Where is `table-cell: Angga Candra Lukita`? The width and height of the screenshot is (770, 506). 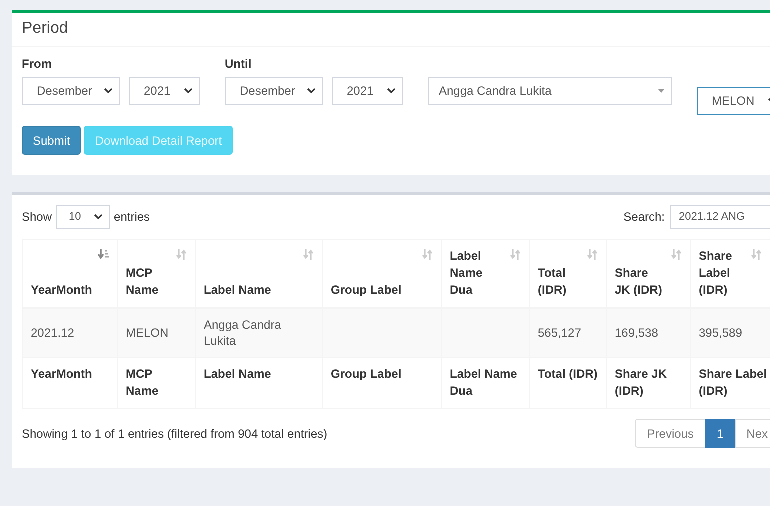 table-cell: Angga Candra Lukita is located at coordinates (243, 333).